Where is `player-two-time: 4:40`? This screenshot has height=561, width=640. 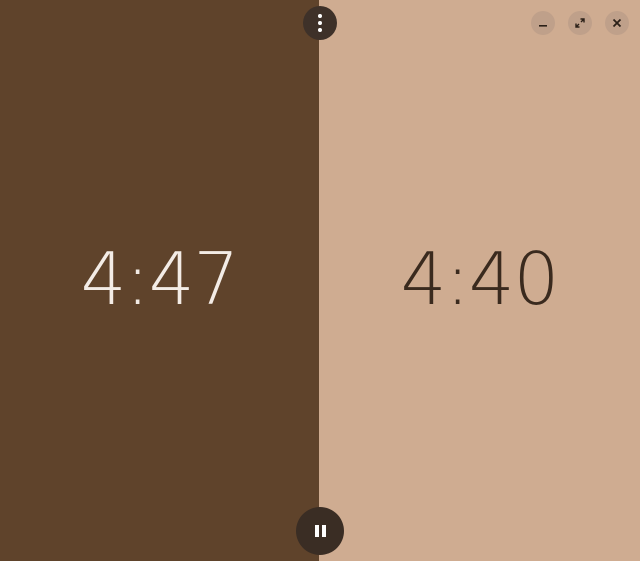
player-two-time: 4:40 is located at coordinates (480, 278).